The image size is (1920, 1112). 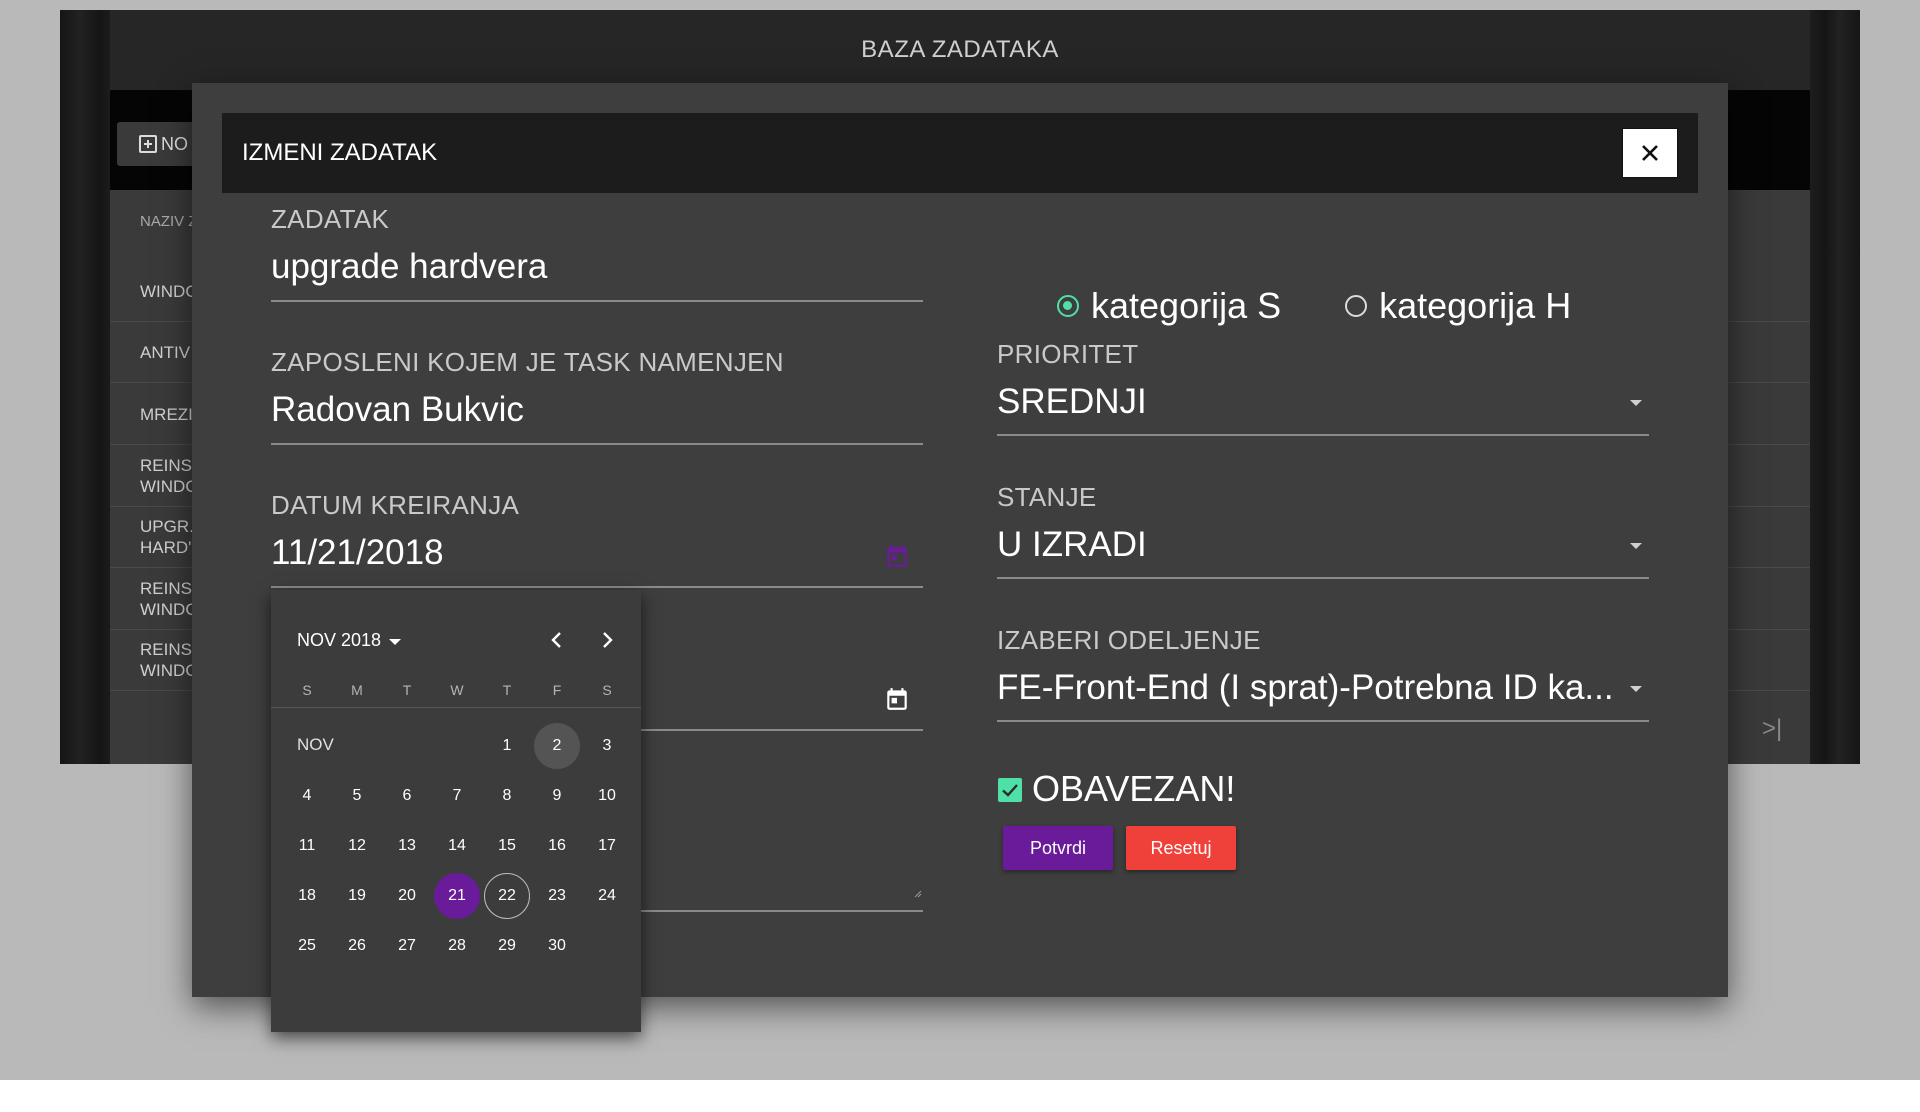 What do you see at coordinates (357, 690) in the screenshot?
I see `weekday-label: M` at bounding box center [357, 690].